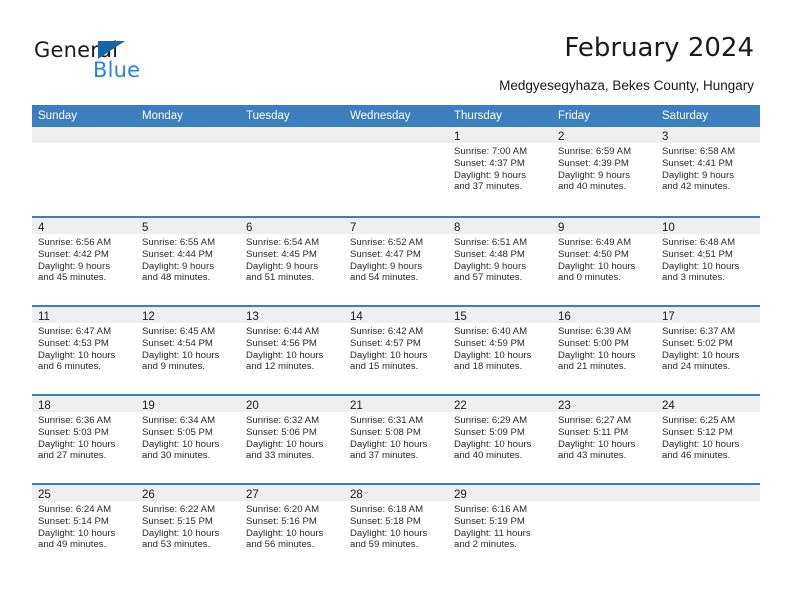 The height and width of the screenshot is (612, 792). I want to click on day-info-line: Sunset: 5:02 PM, so click(697, 343).